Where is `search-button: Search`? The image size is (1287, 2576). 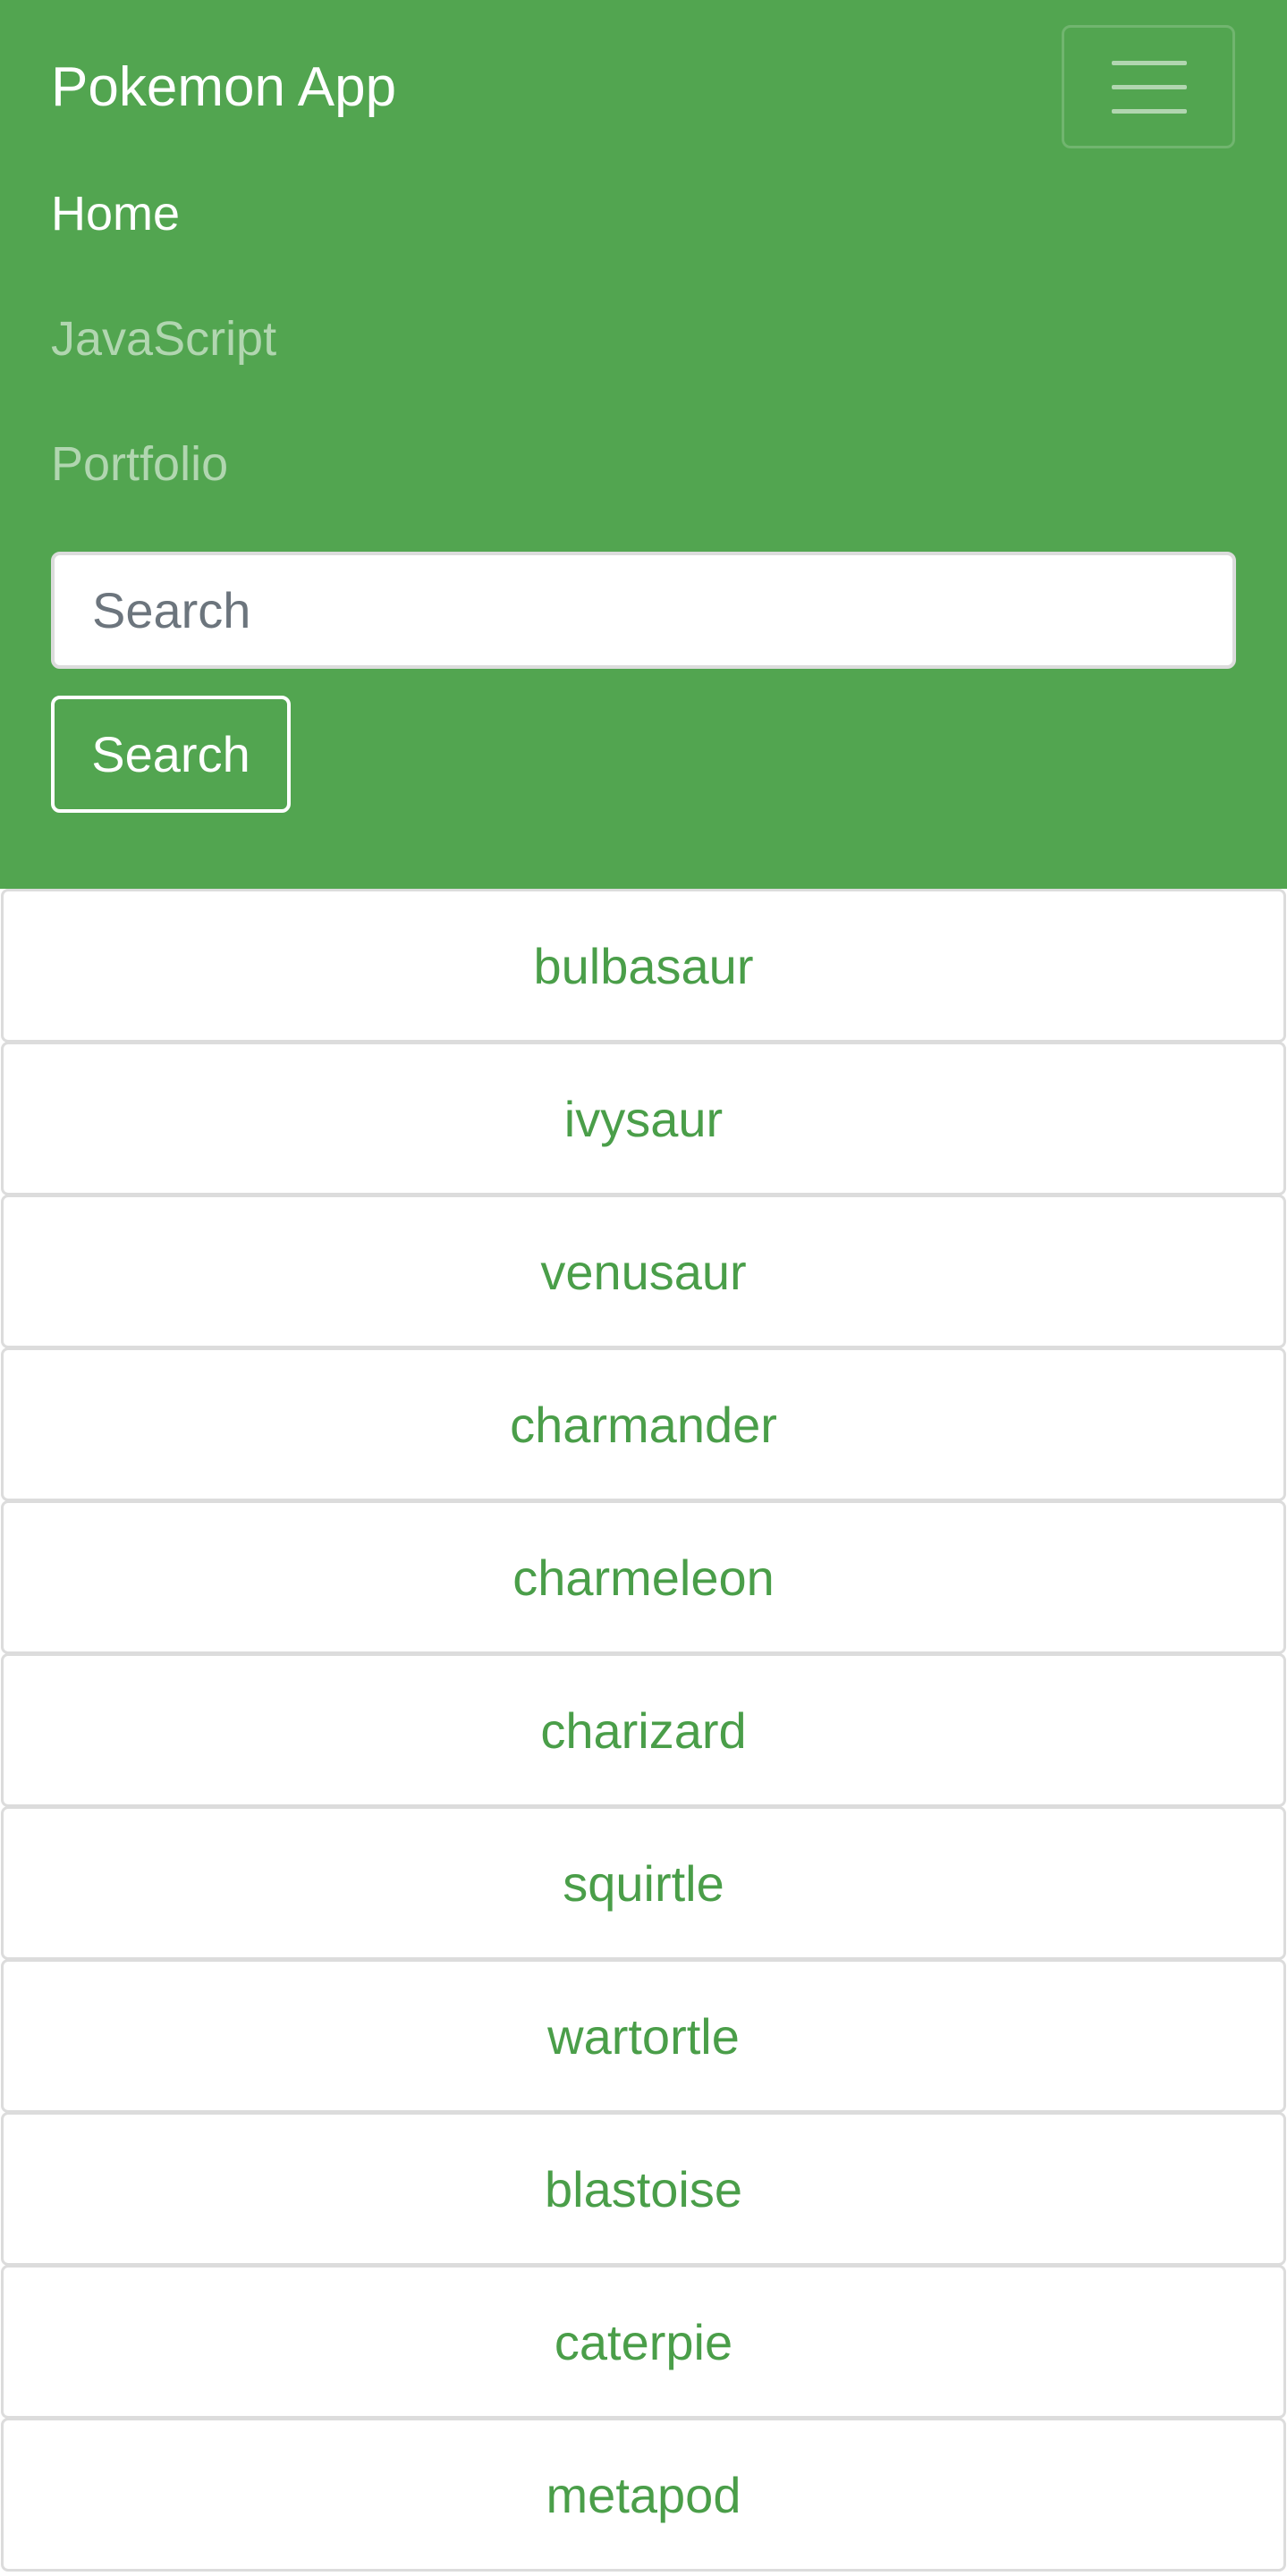 search-button: Search is located at coordinates (171, 754).